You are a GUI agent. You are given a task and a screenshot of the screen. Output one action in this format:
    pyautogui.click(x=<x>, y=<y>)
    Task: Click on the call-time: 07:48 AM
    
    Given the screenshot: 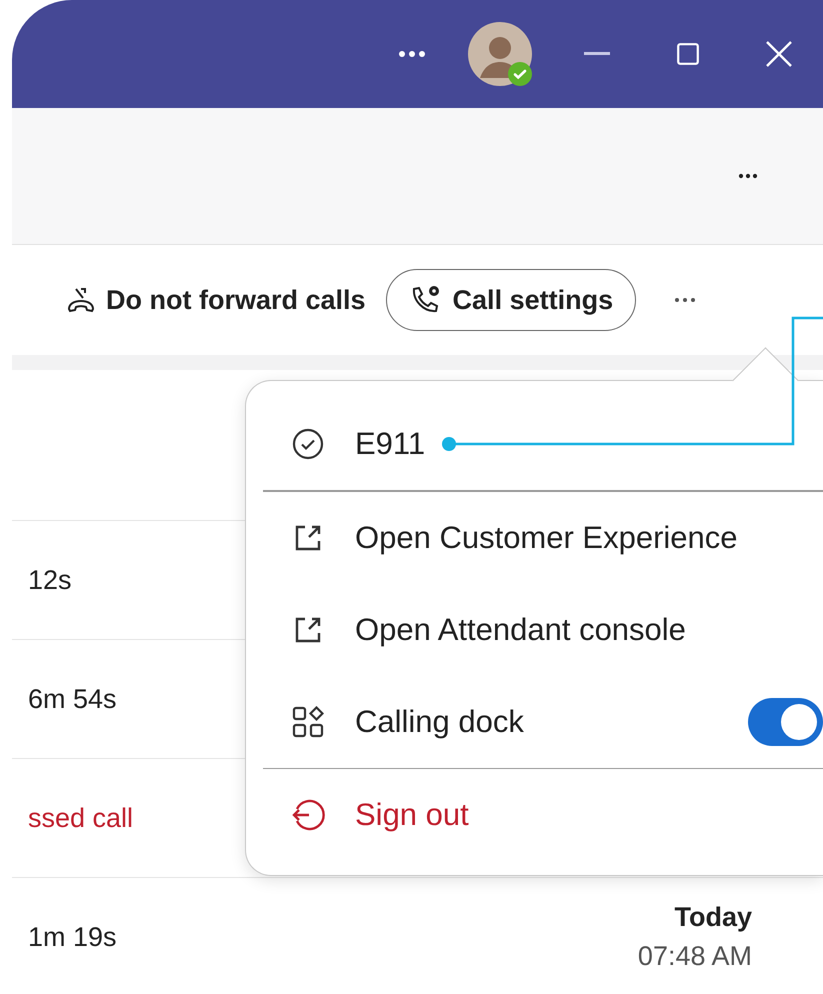 What is the action you would take?
    pyautogui.click(x=695, y=956)
    